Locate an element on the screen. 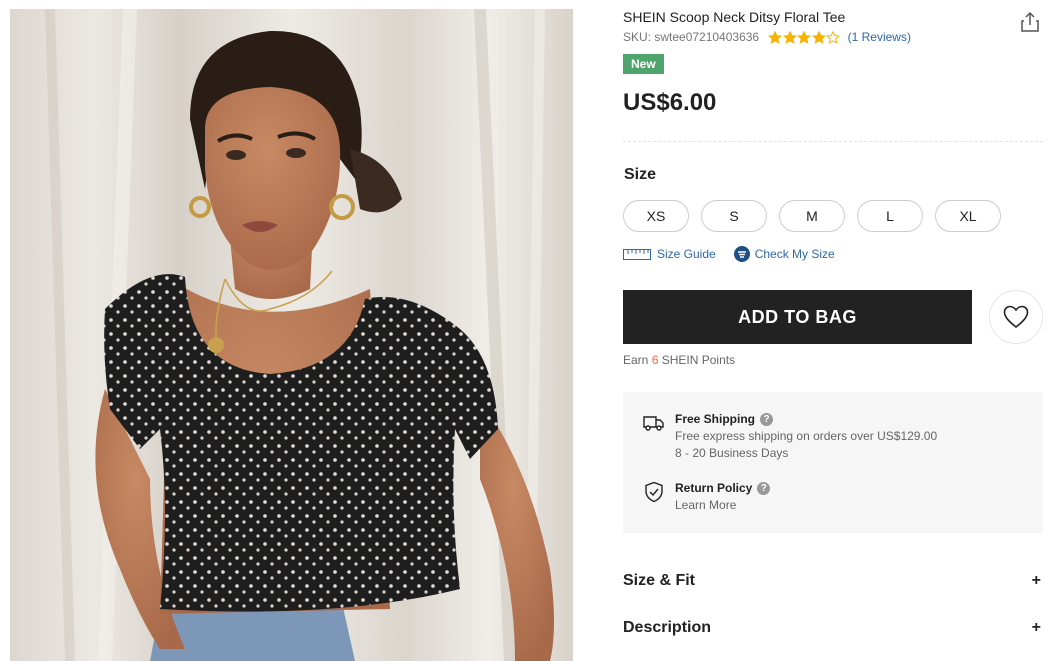  hanger-icon is located at coordinates (741, 254).